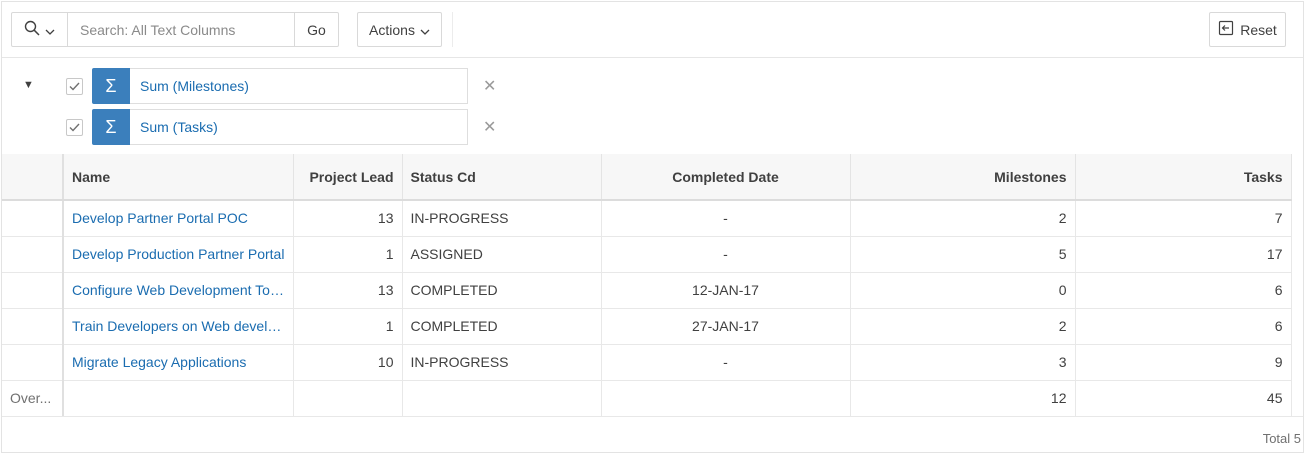 This screenshot has width=1305, height=462. What do you see at coordinates (1183, 177) in the screenshot?
I see `column-header-tasks: Tasks` at bounding box center [1183, 177].